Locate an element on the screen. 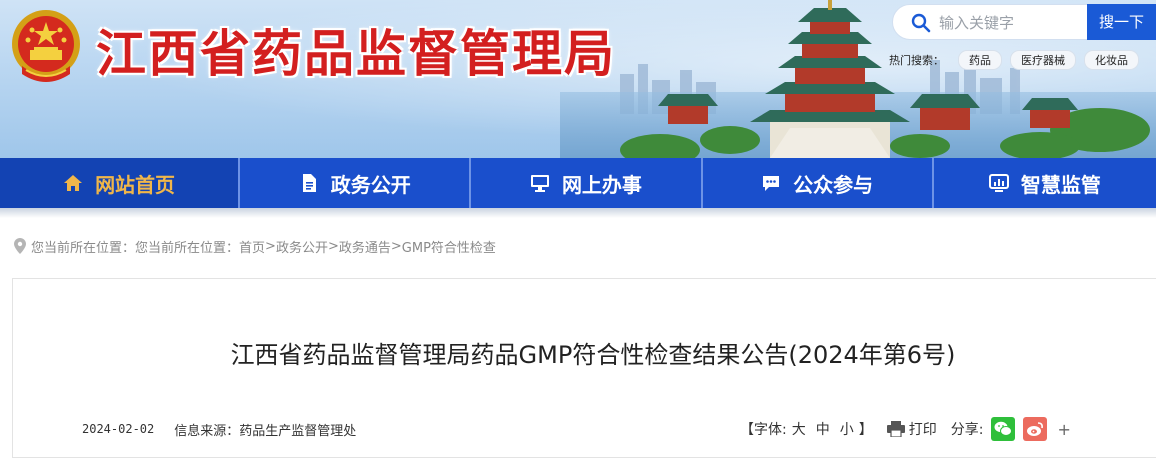 This screenshot has width=1156, height=458. share-wechat-button is located at coordinates (1003, 429).